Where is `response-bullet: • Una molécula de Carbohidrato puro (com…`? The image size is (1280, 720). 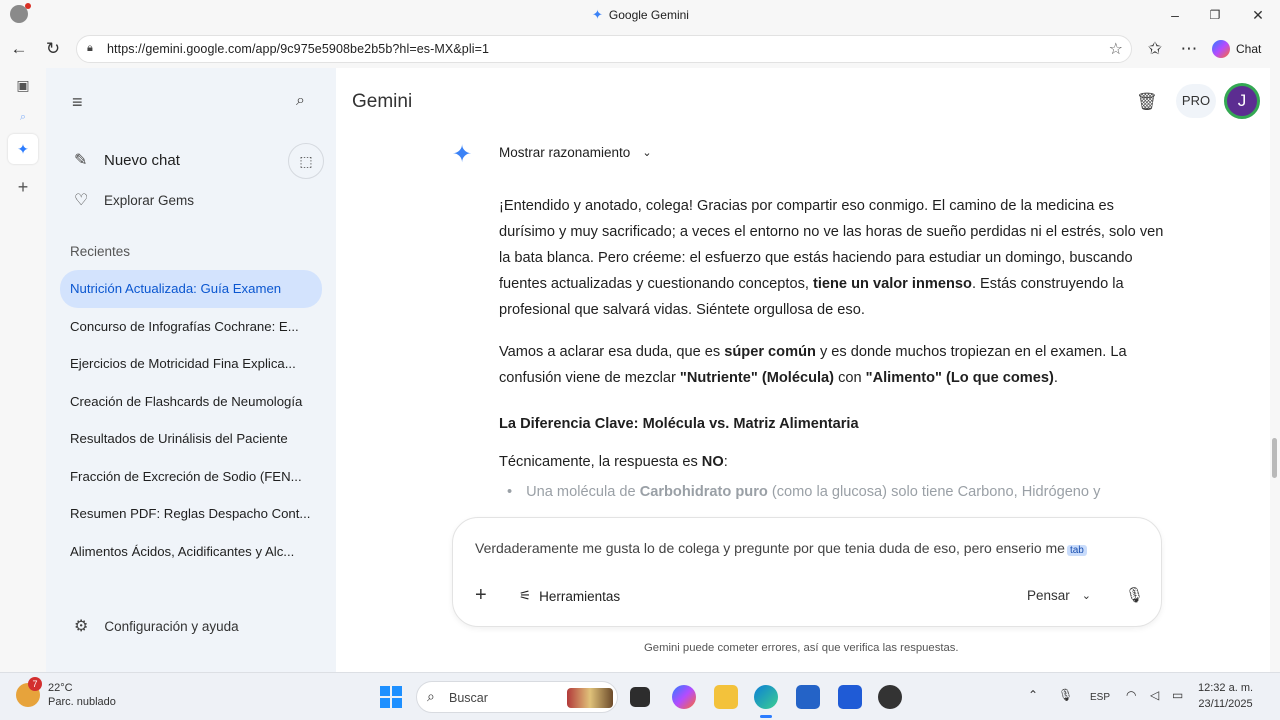 response-bullet: • Una molécula de Carbohidrato puro (com… is located at coordinates (834, 492).